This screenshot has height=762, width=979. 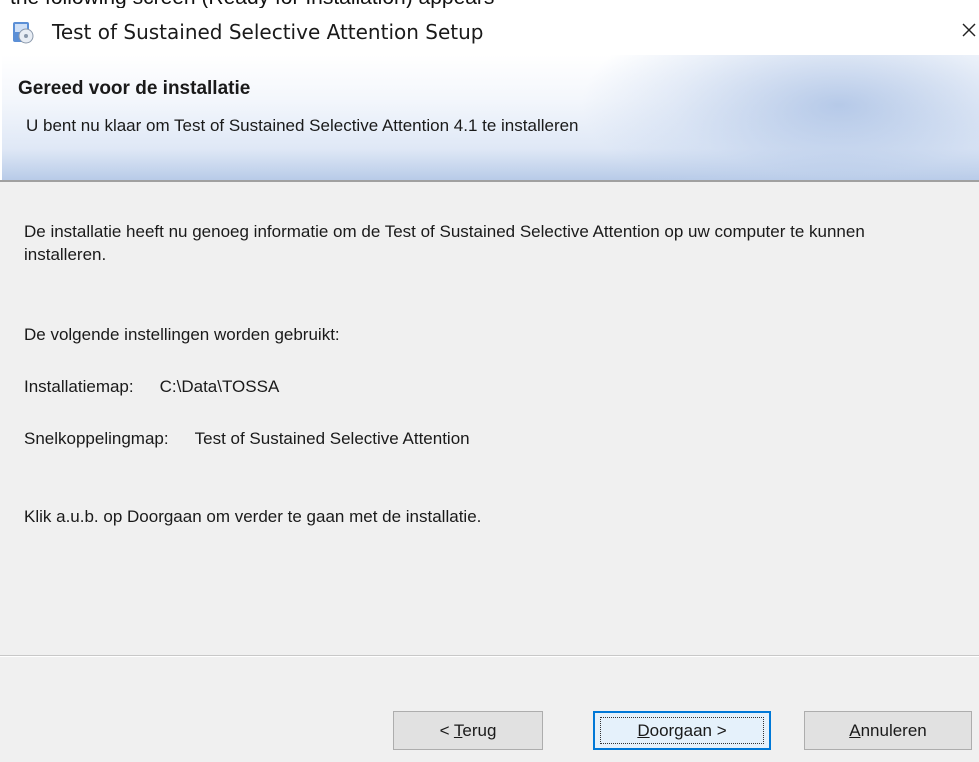 I want to click on shortcut-folder-value: Test of Sustained Selective Attention, so click(x=332, y=438).